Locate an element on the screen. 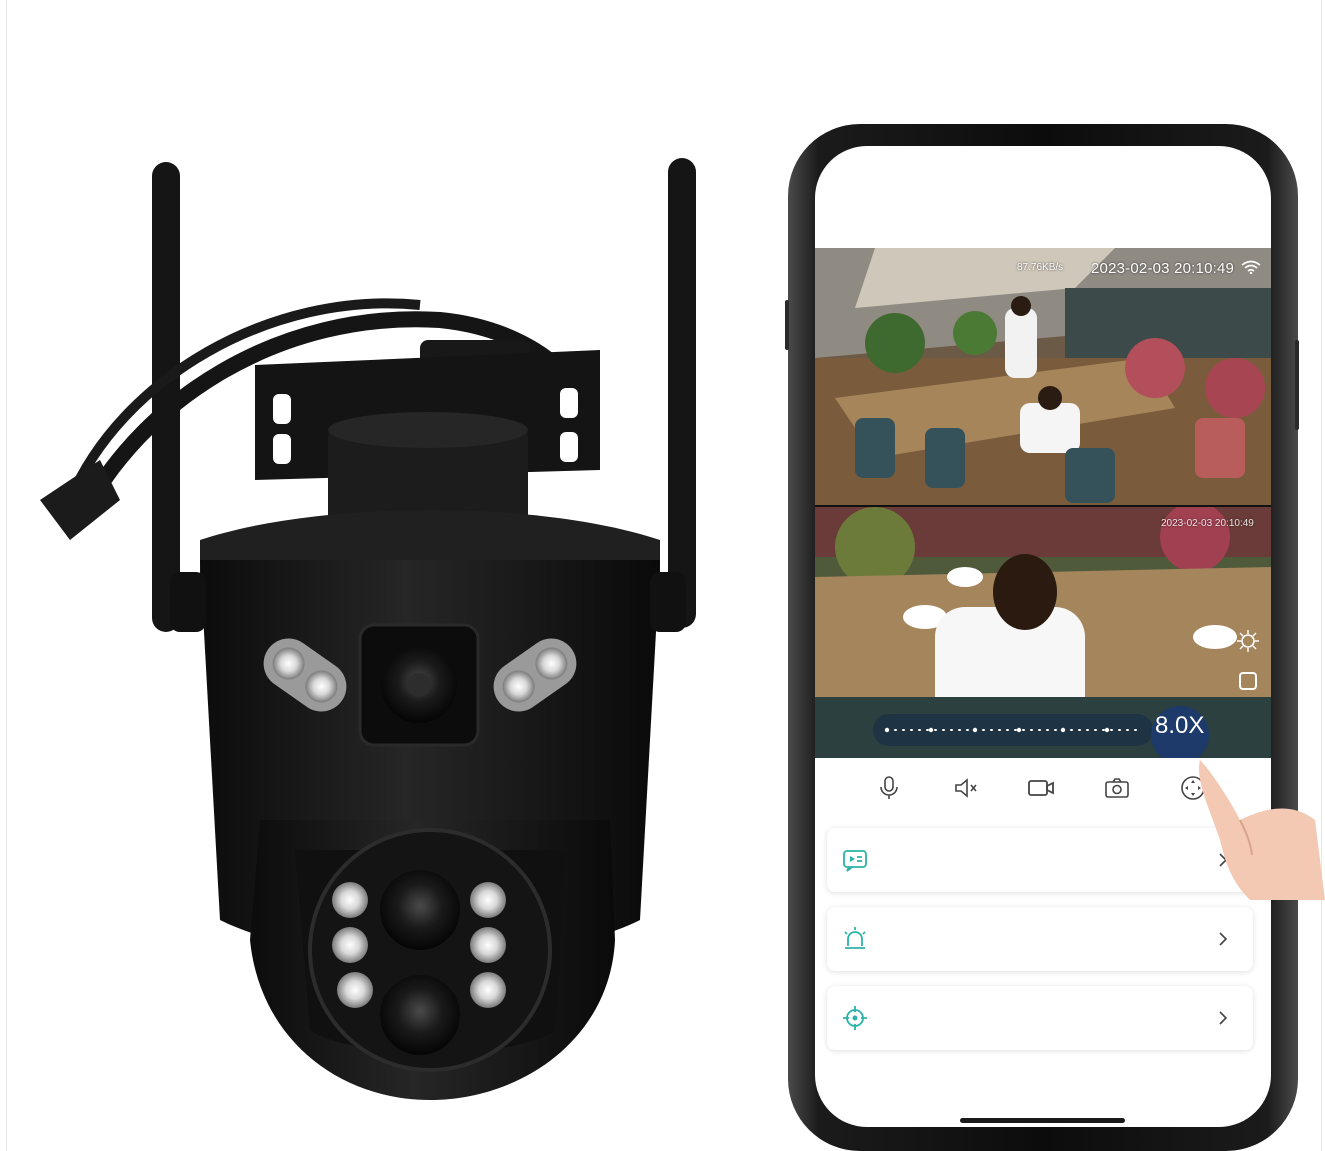 The height and width of the screenshot is (1151, 1325). snapshot-icon is located at coordinates (1117, 788).